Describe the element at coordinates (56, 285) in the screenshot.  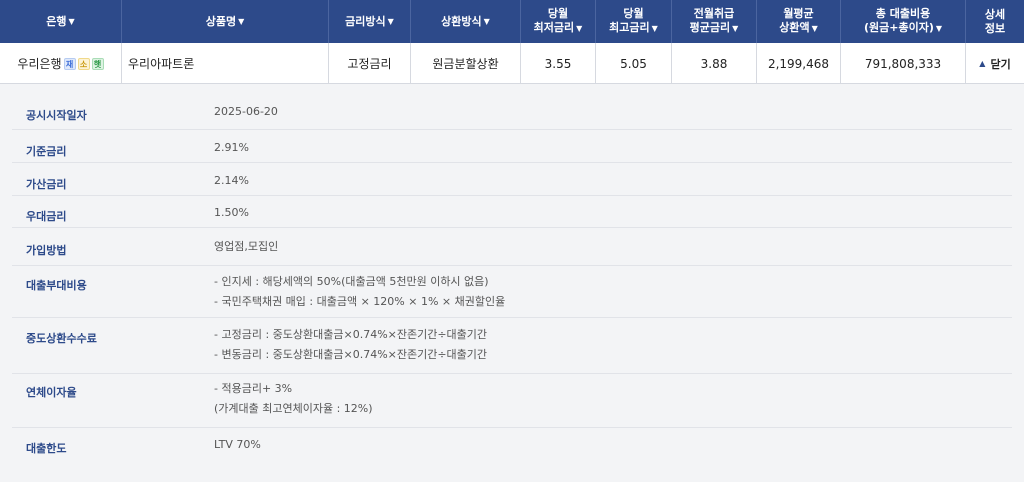
I see `detail-label: 대출부대비용` at that location.